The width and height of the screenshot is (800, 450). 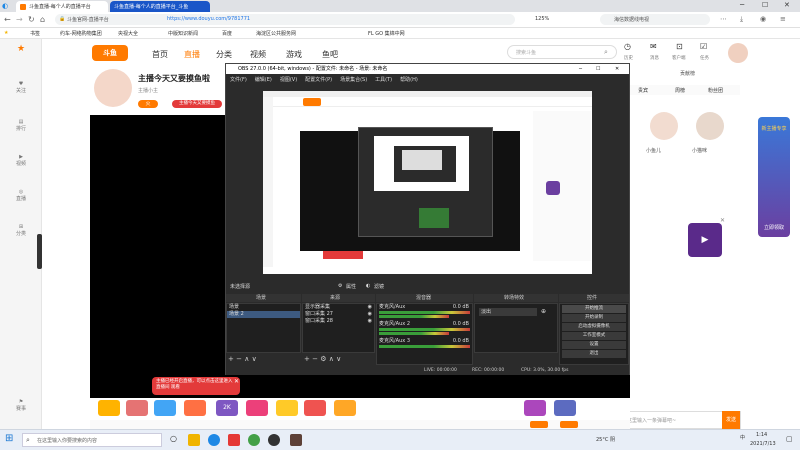 What do you see at coordinates (238, 79) in the screenshot?
I see `menu-file: 文件(F)` at bounding box center [238, 79].